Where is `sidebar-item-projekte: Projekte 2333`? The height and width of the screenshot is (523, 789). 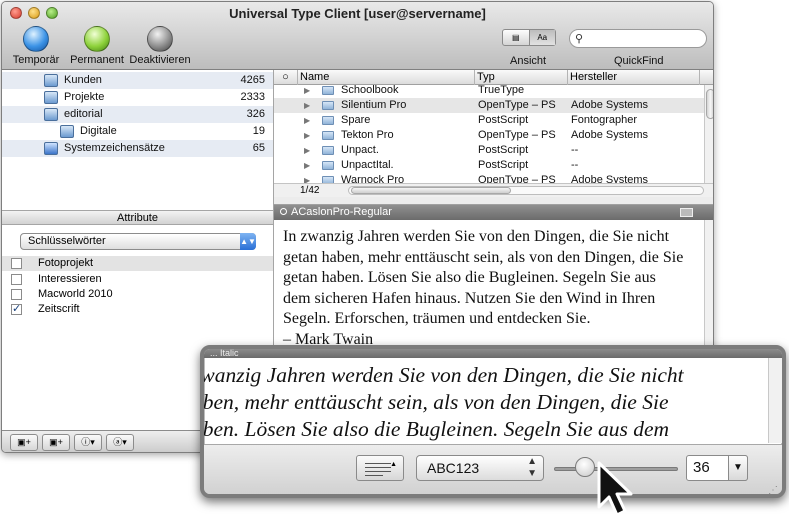
sidebar-item-projekte: Projekte 2333 is located at coordinates (137, 97).